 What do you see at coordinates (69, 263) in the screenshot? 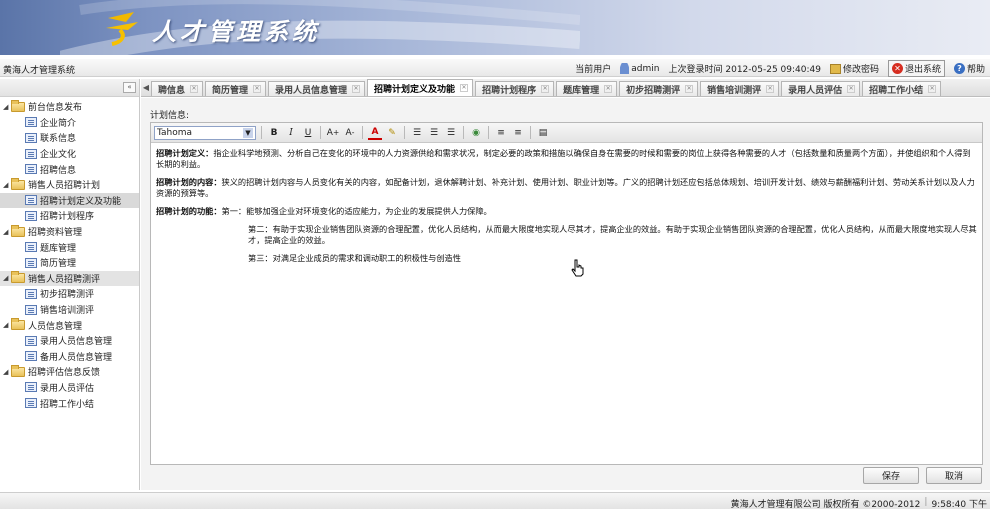
I see `tree-item-resume-management: 简历管理` at bounding box center [69, 263].